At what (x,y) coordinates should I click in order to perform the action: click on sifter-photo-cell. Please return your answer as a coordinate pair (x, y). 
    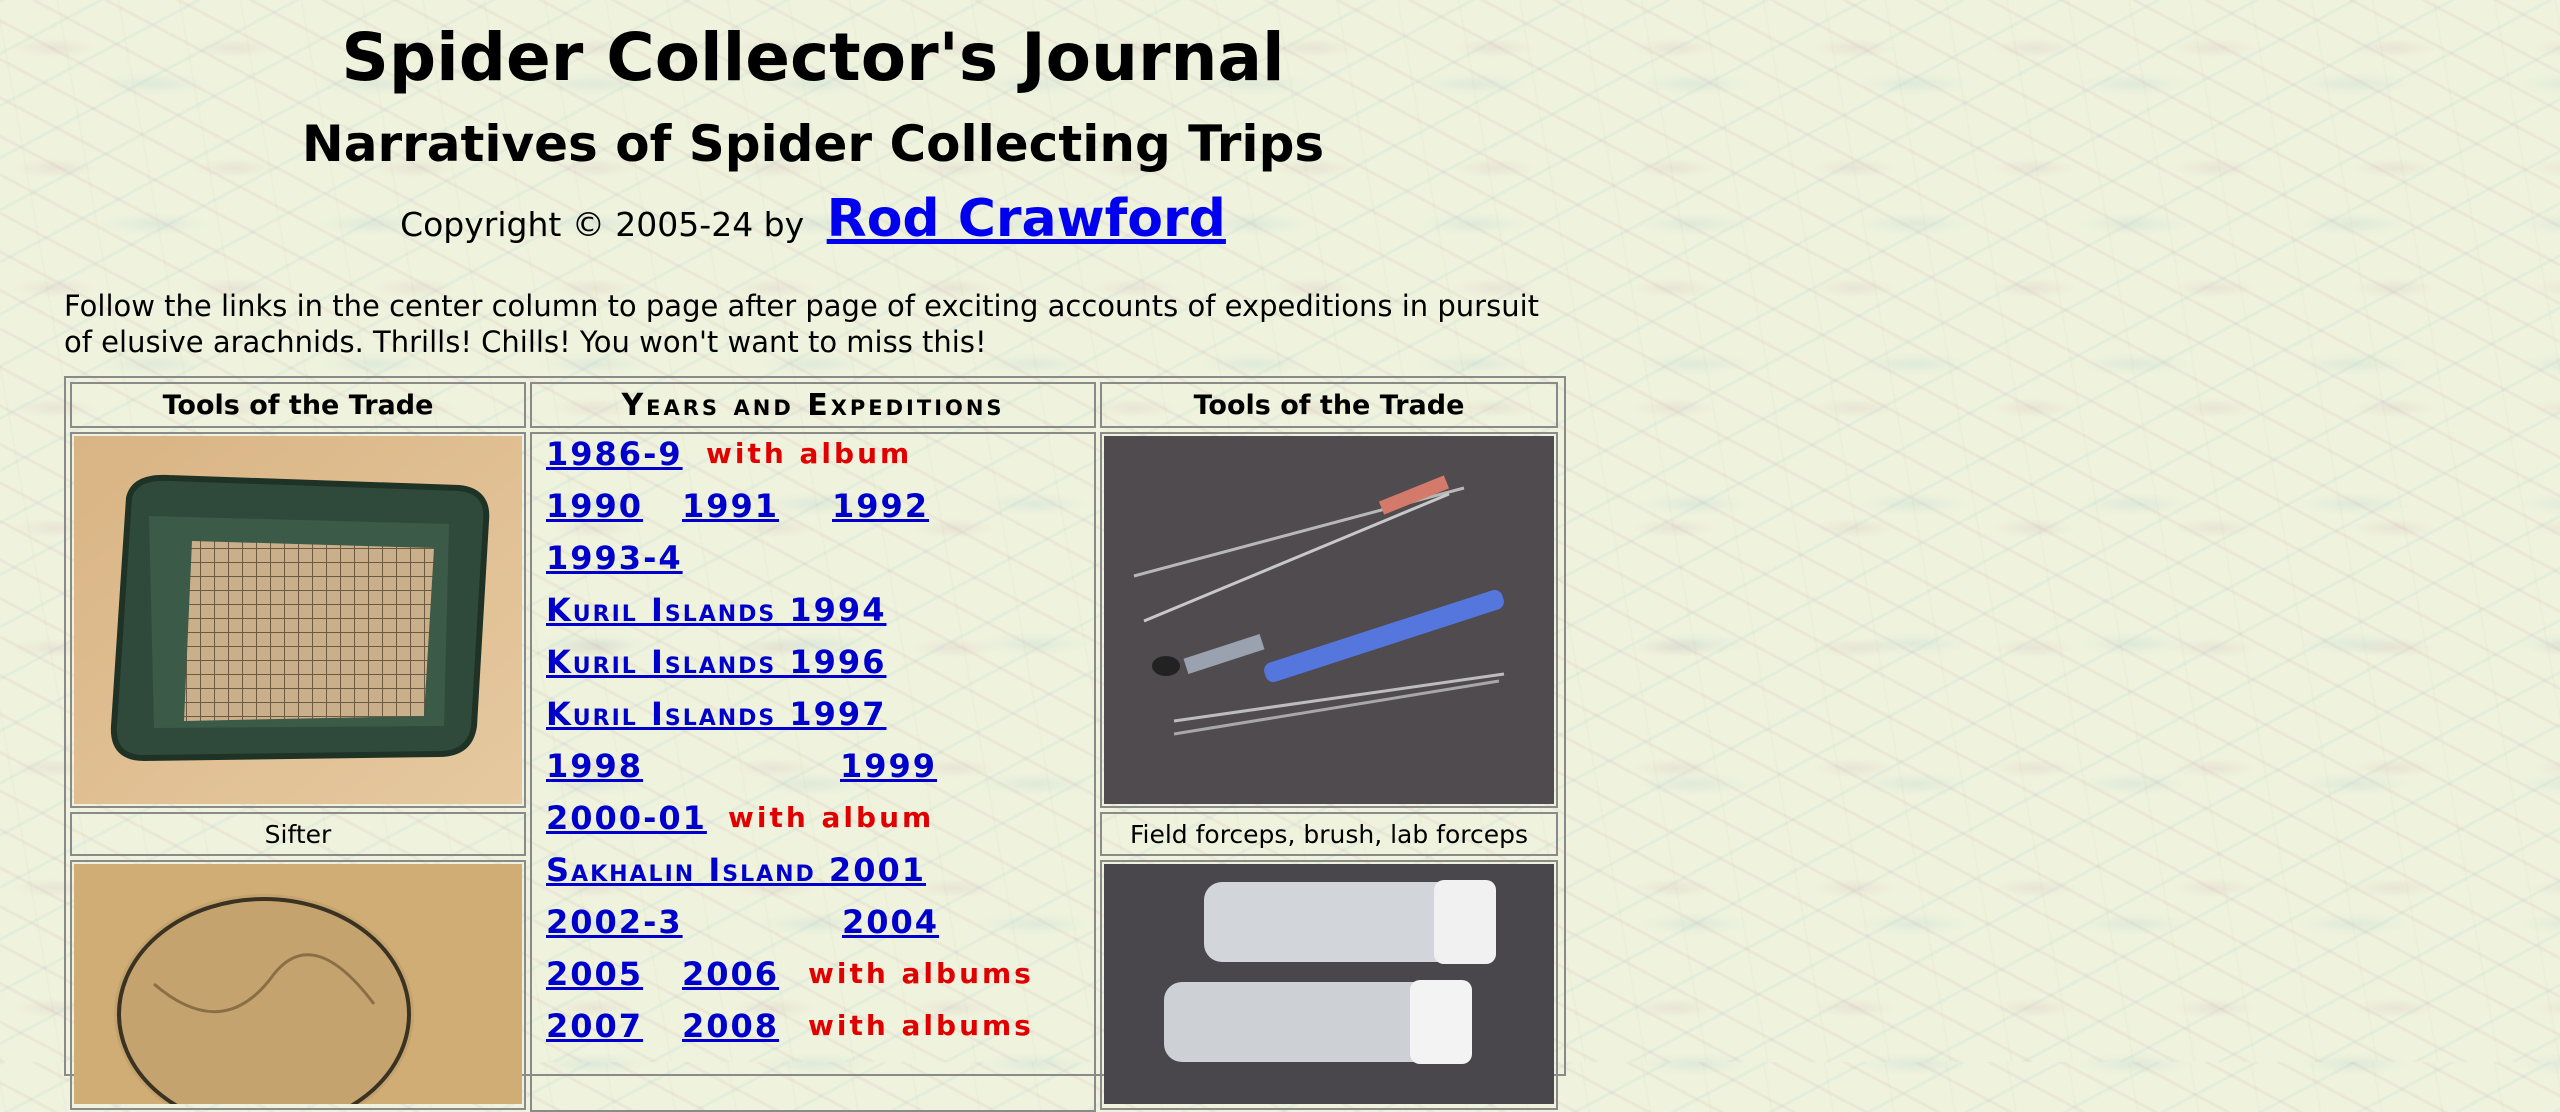
    Looking at the image, I should click on (298, 620).